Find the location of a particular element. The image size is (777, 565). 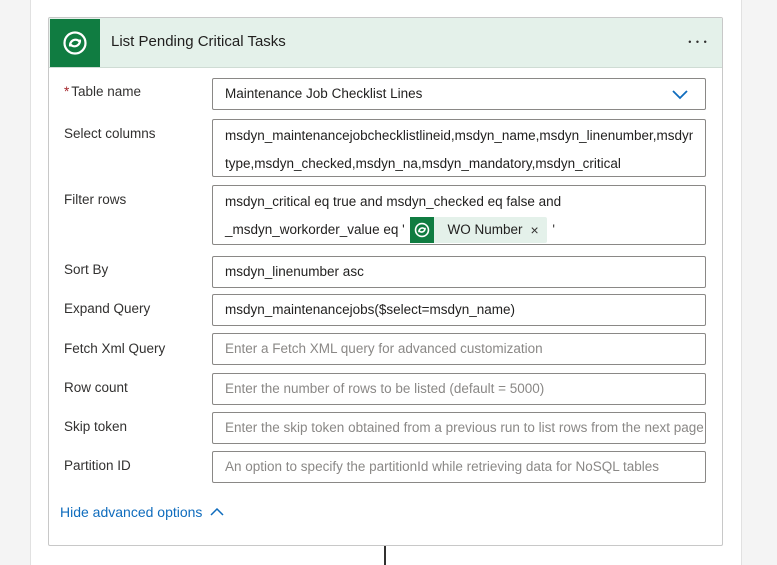

sort-by-label: Sort By is located at coordinates (86, 269).